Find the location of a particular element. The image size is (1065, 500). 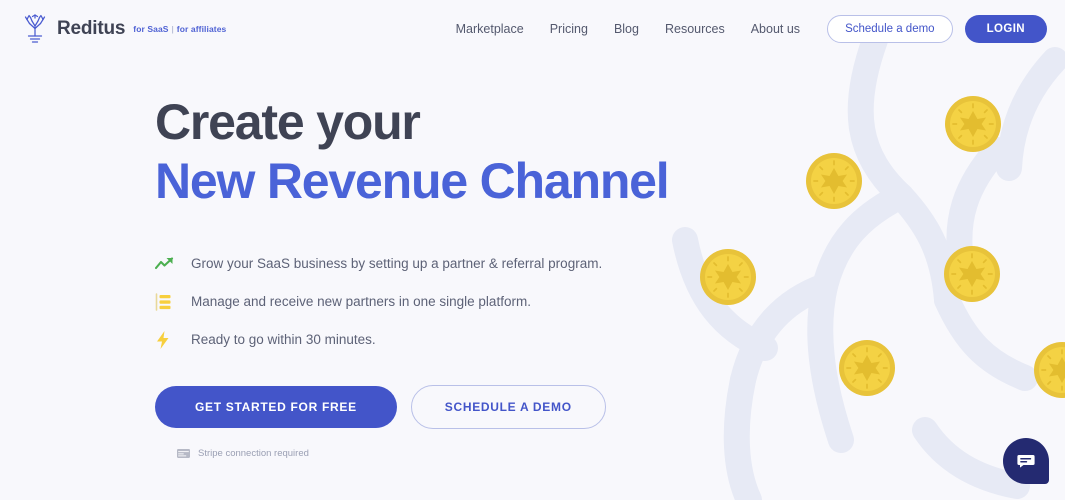

nav-link-blog: Blog is located at coordinates (626, 29).